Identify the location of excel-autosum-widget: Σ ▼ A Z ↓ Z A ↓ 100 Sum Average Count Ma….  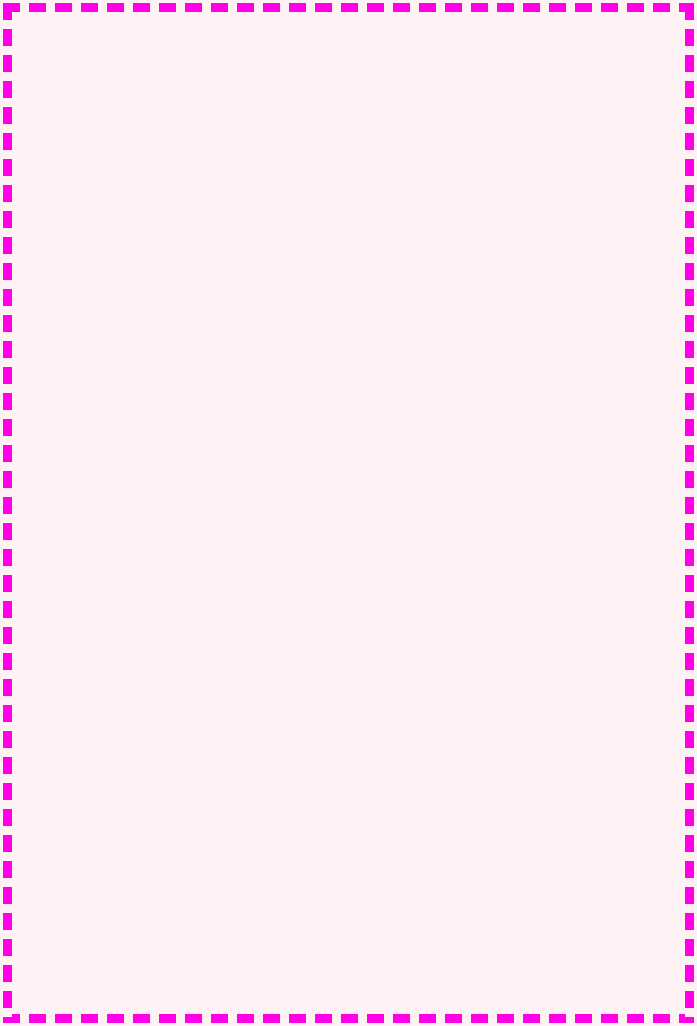
(431, 833).